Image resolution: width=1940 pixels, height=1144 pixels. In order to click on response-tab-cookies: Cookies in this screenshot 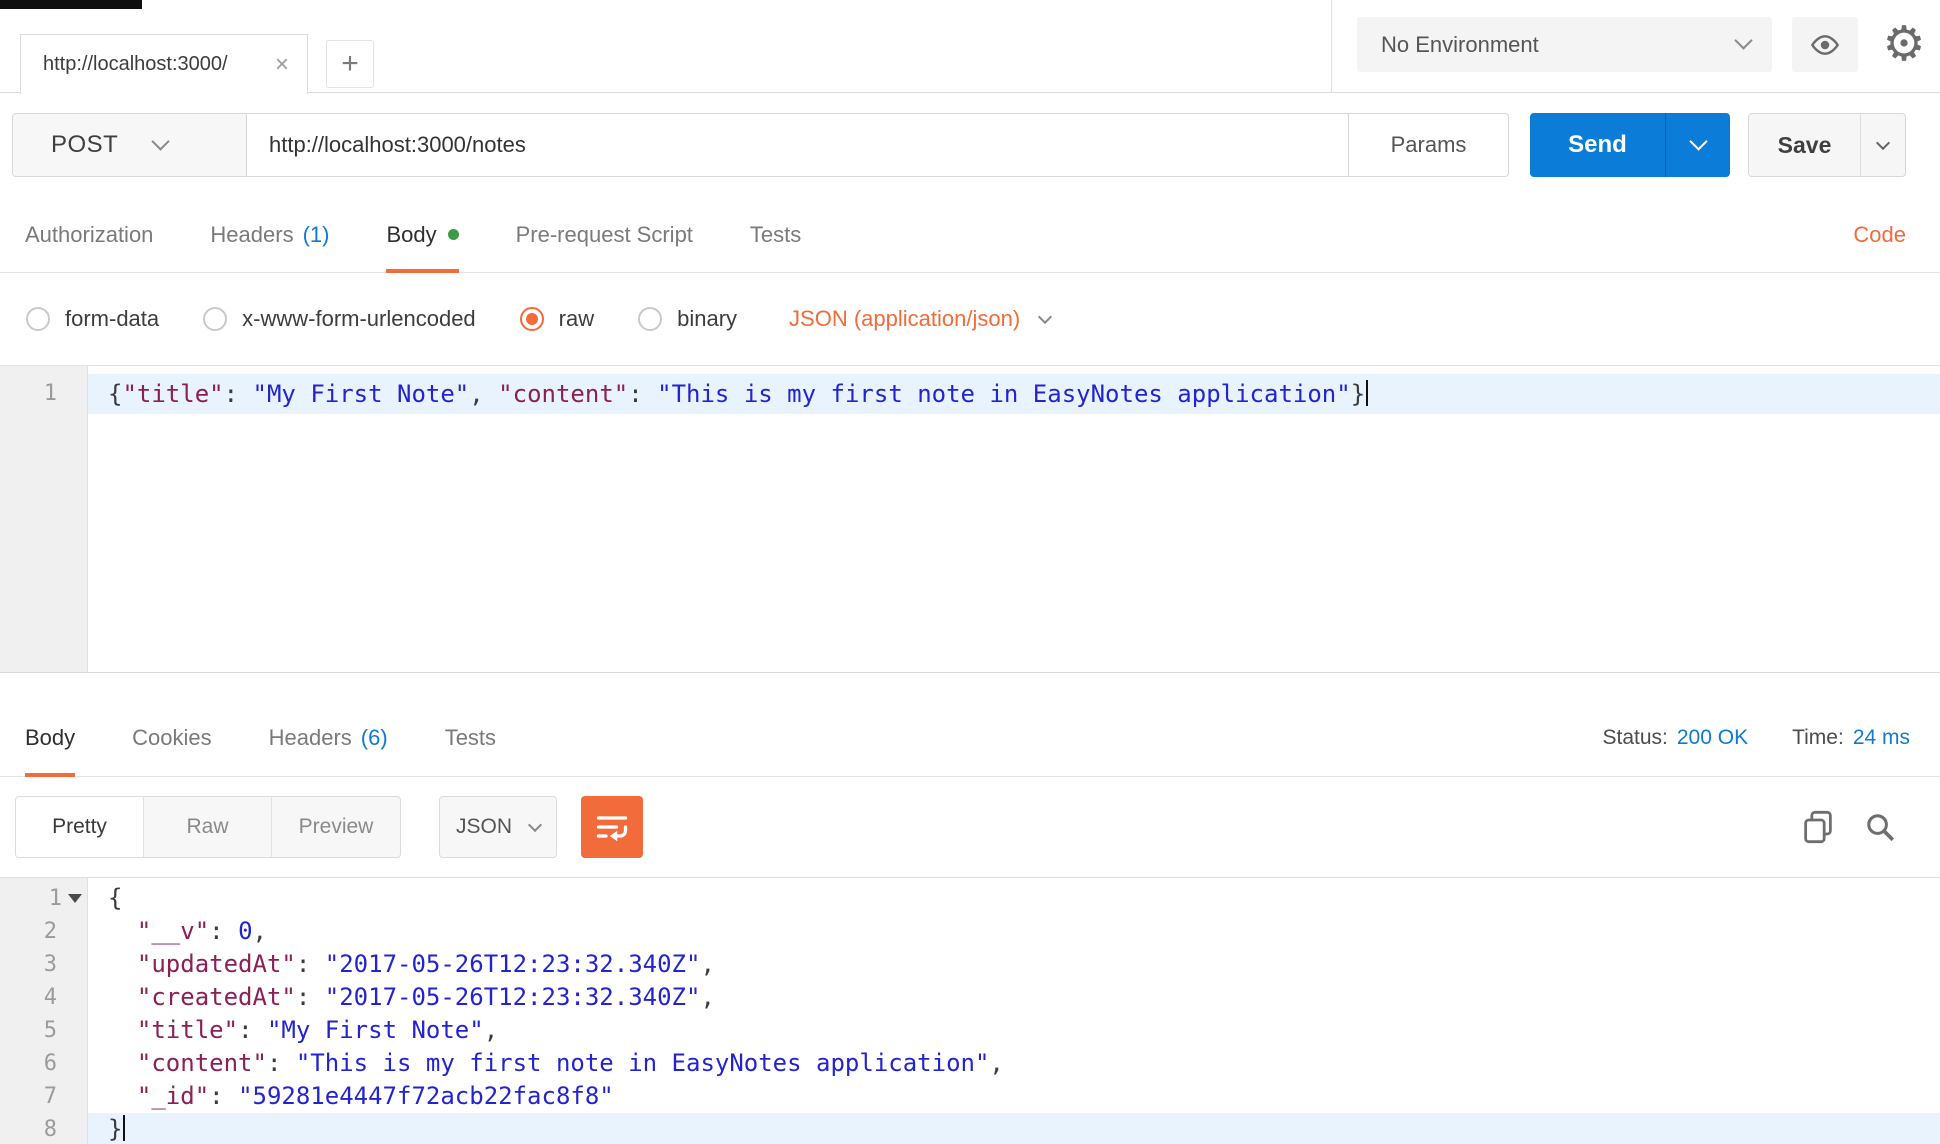, I will do `click(171, 737)`.